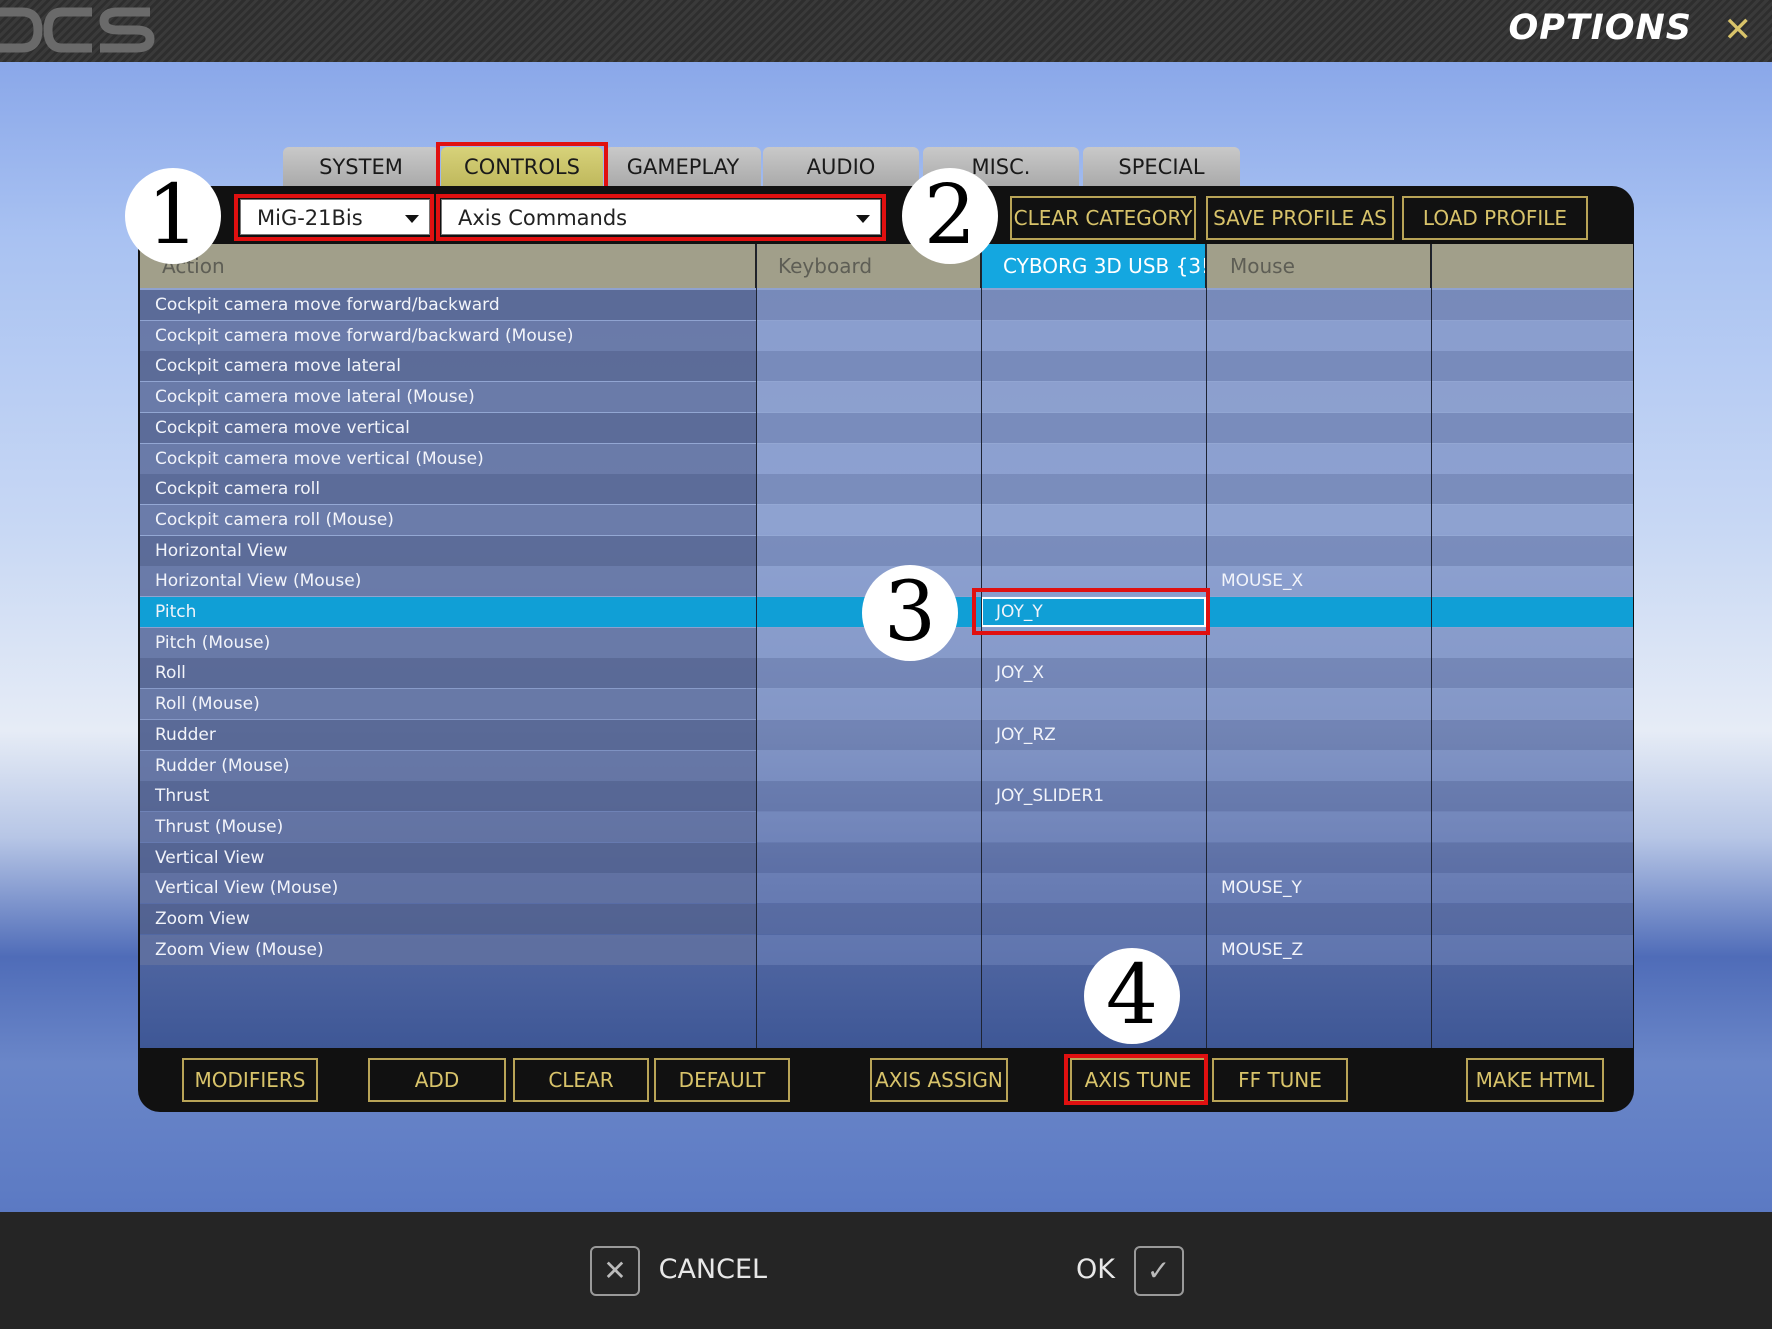  I want to click on joystick-binding-cell: JOY_X, so click(1093, 673).